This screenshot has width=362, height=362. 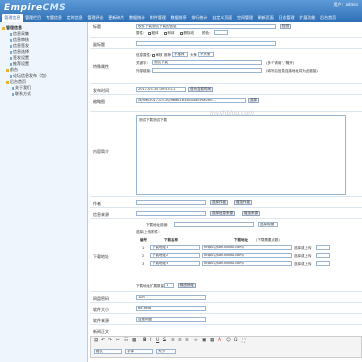 What do you see at coordinates (171, 308) in the screenshot?
I see `size-input: 66.6MB` at bounding box center [171, 308].